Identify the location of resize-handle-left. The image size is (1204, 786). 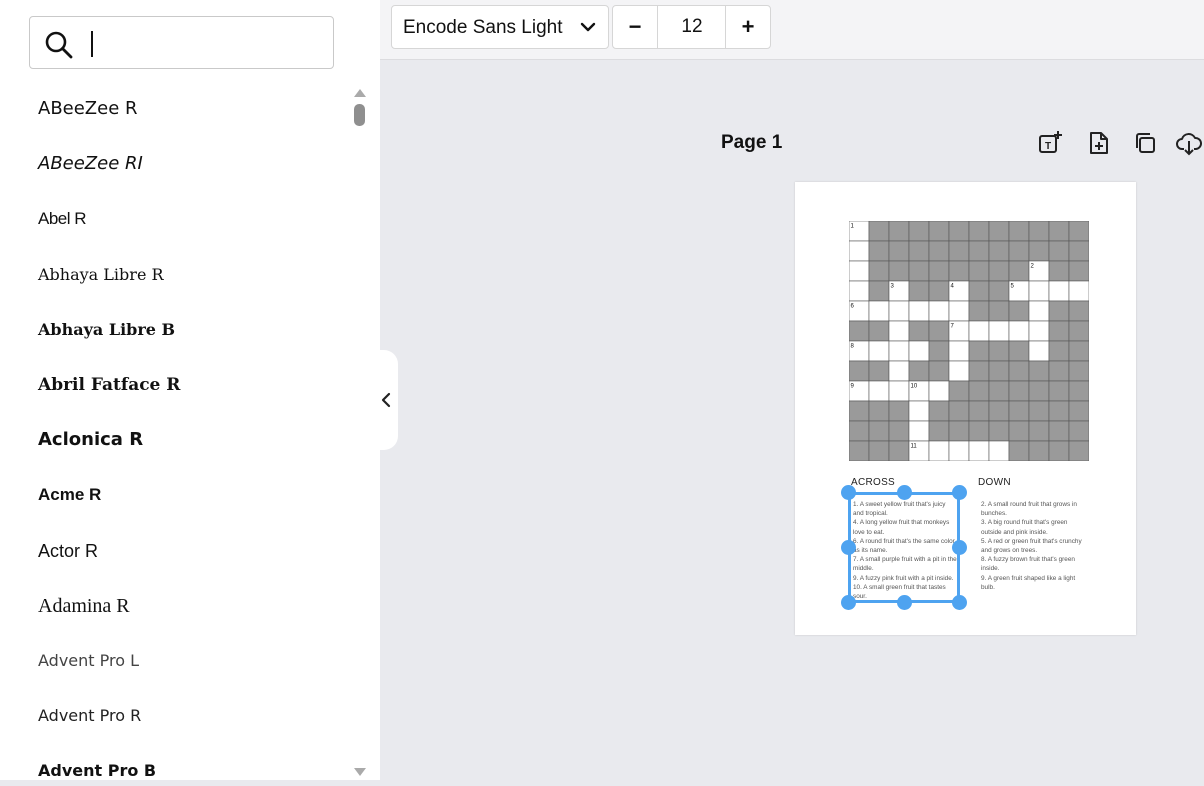
(848, 547).